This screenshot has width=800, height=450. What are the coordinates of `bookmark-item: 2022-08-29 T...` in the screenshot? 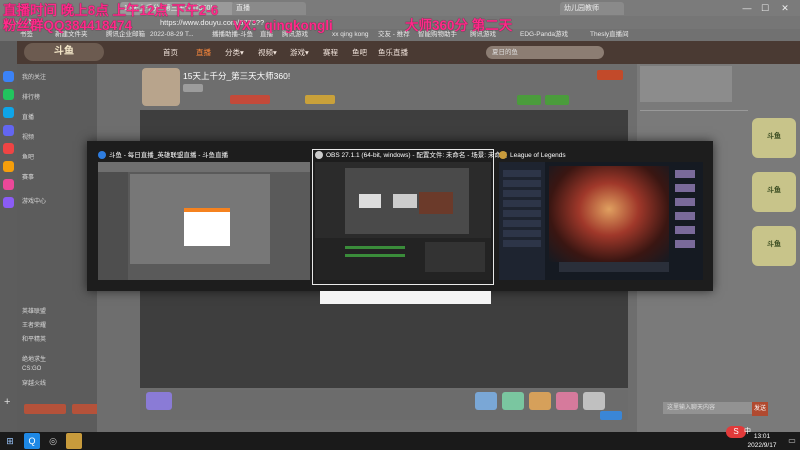 It's located at (172, 35).